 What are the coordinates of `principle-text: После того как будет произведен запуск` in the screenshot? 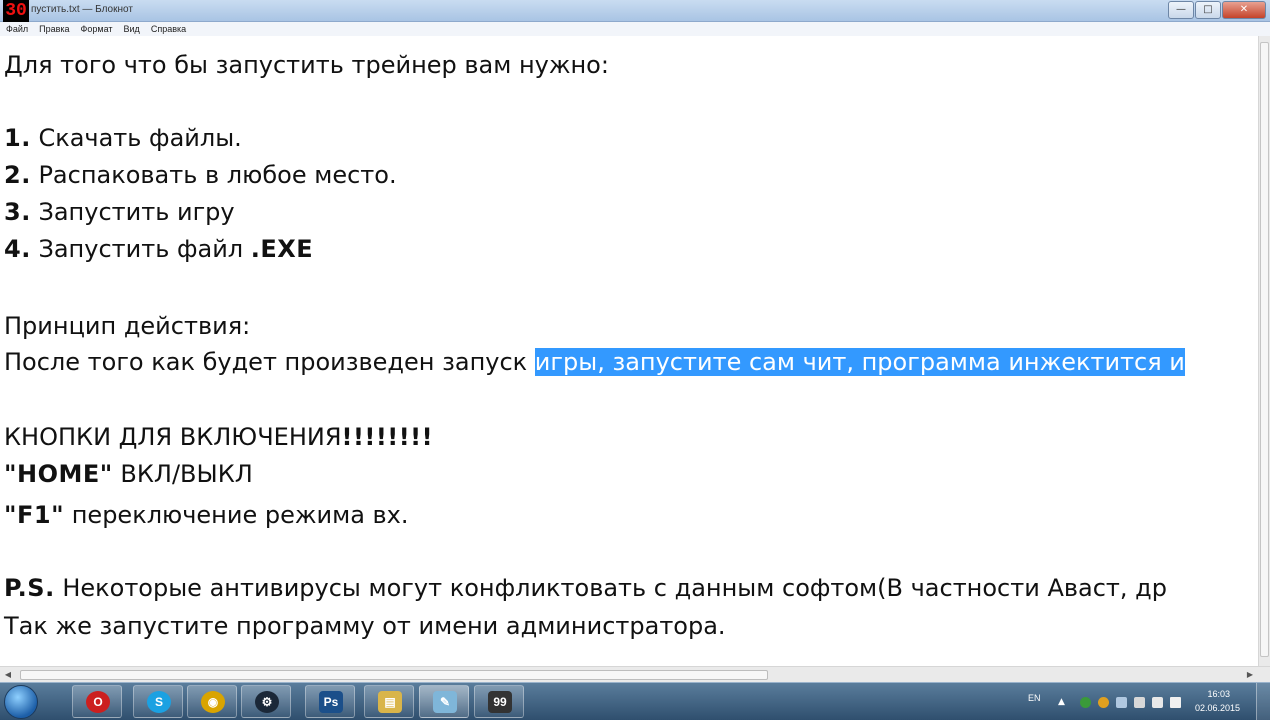 It's located at (269, 362).